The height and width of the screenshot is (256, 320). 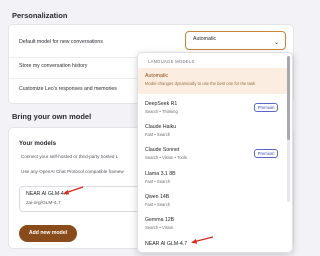 I want to click on model-option-claude-haiku: Claude Haiku Fast • Search, so click(x=212, y=132).